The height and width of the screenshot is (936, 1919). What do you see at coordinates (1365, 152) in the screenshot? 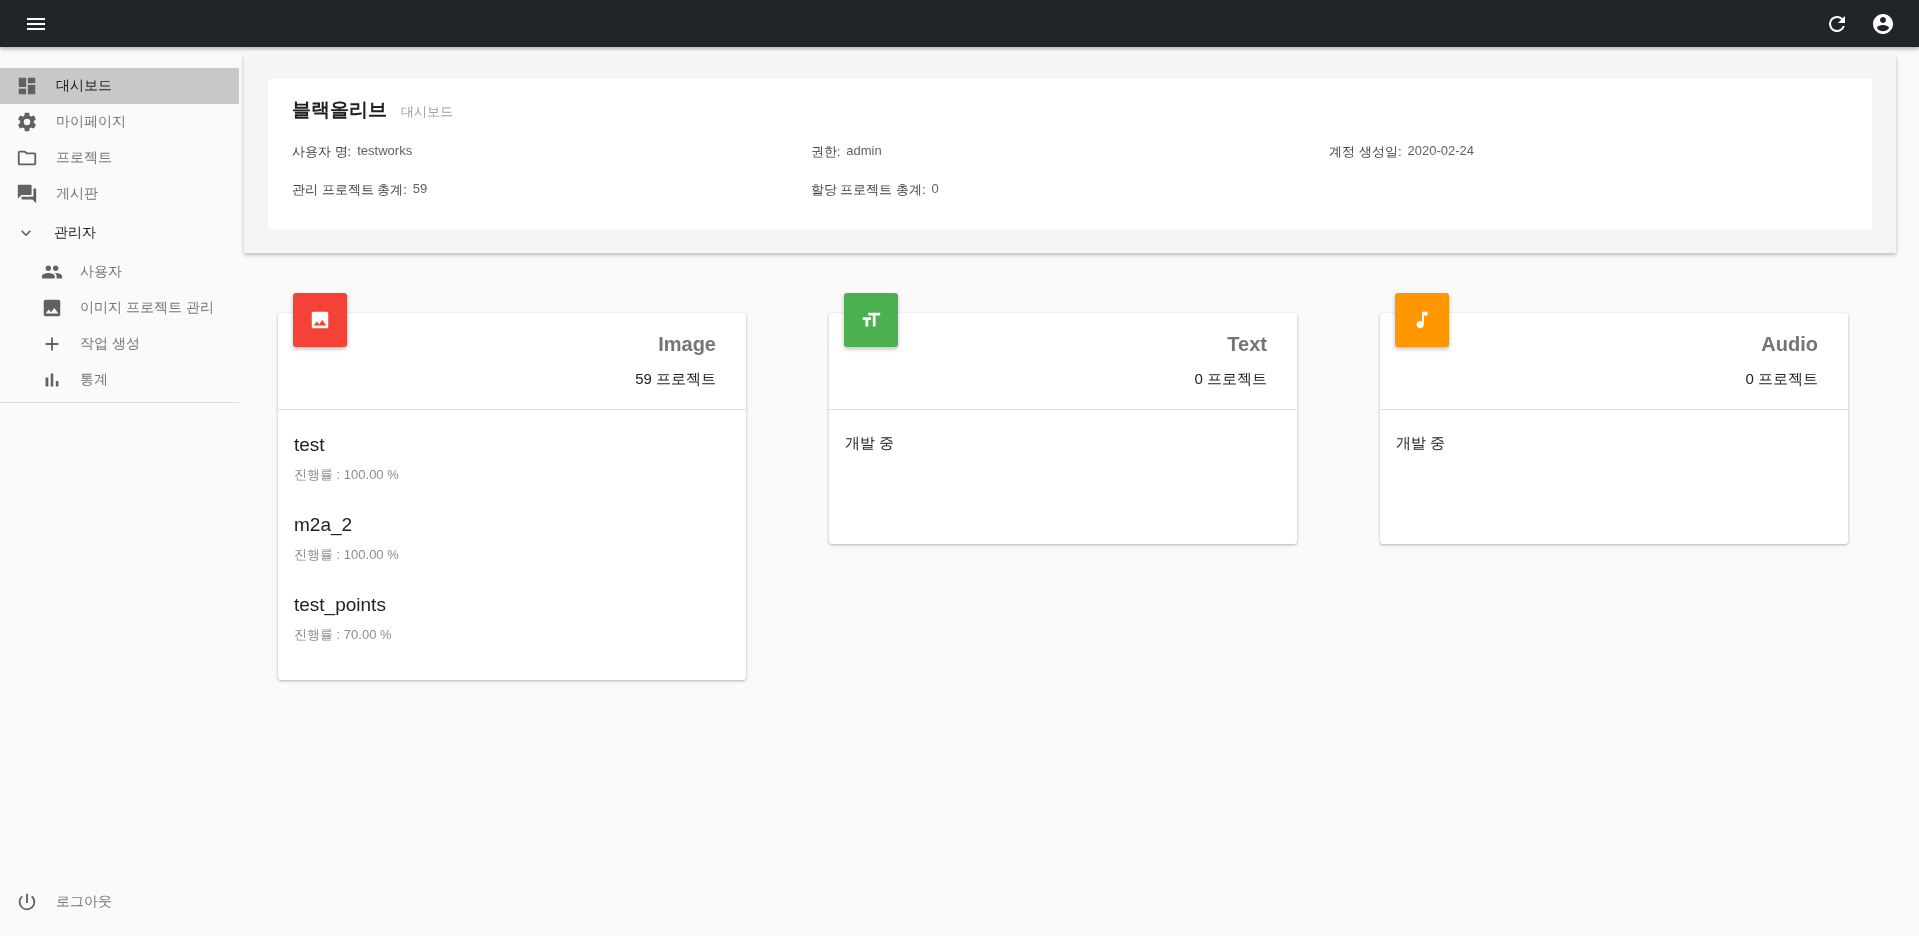
I see `field-label: 계정 생성일:` at bounding box center [1365, 152].